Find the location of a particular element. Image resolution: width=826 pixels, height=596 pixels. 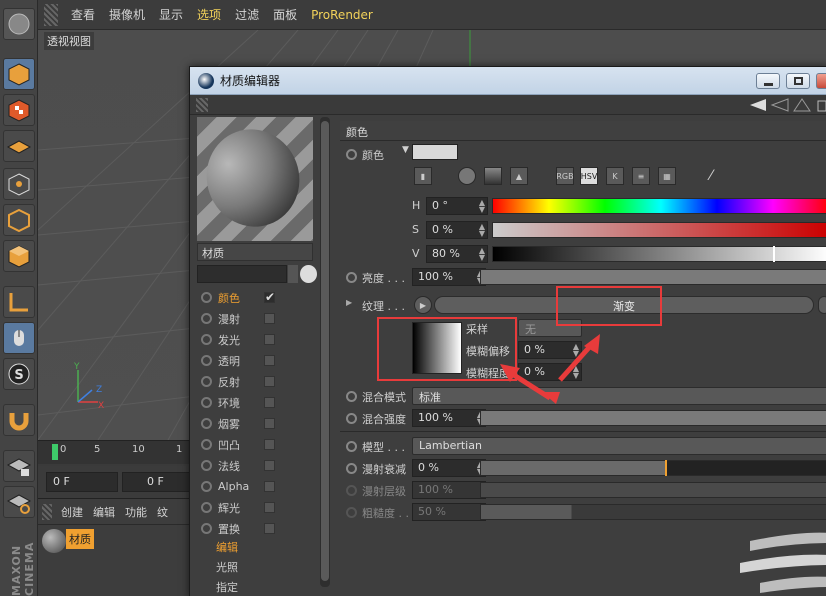

model-radio is located at coordinates (351, 446).